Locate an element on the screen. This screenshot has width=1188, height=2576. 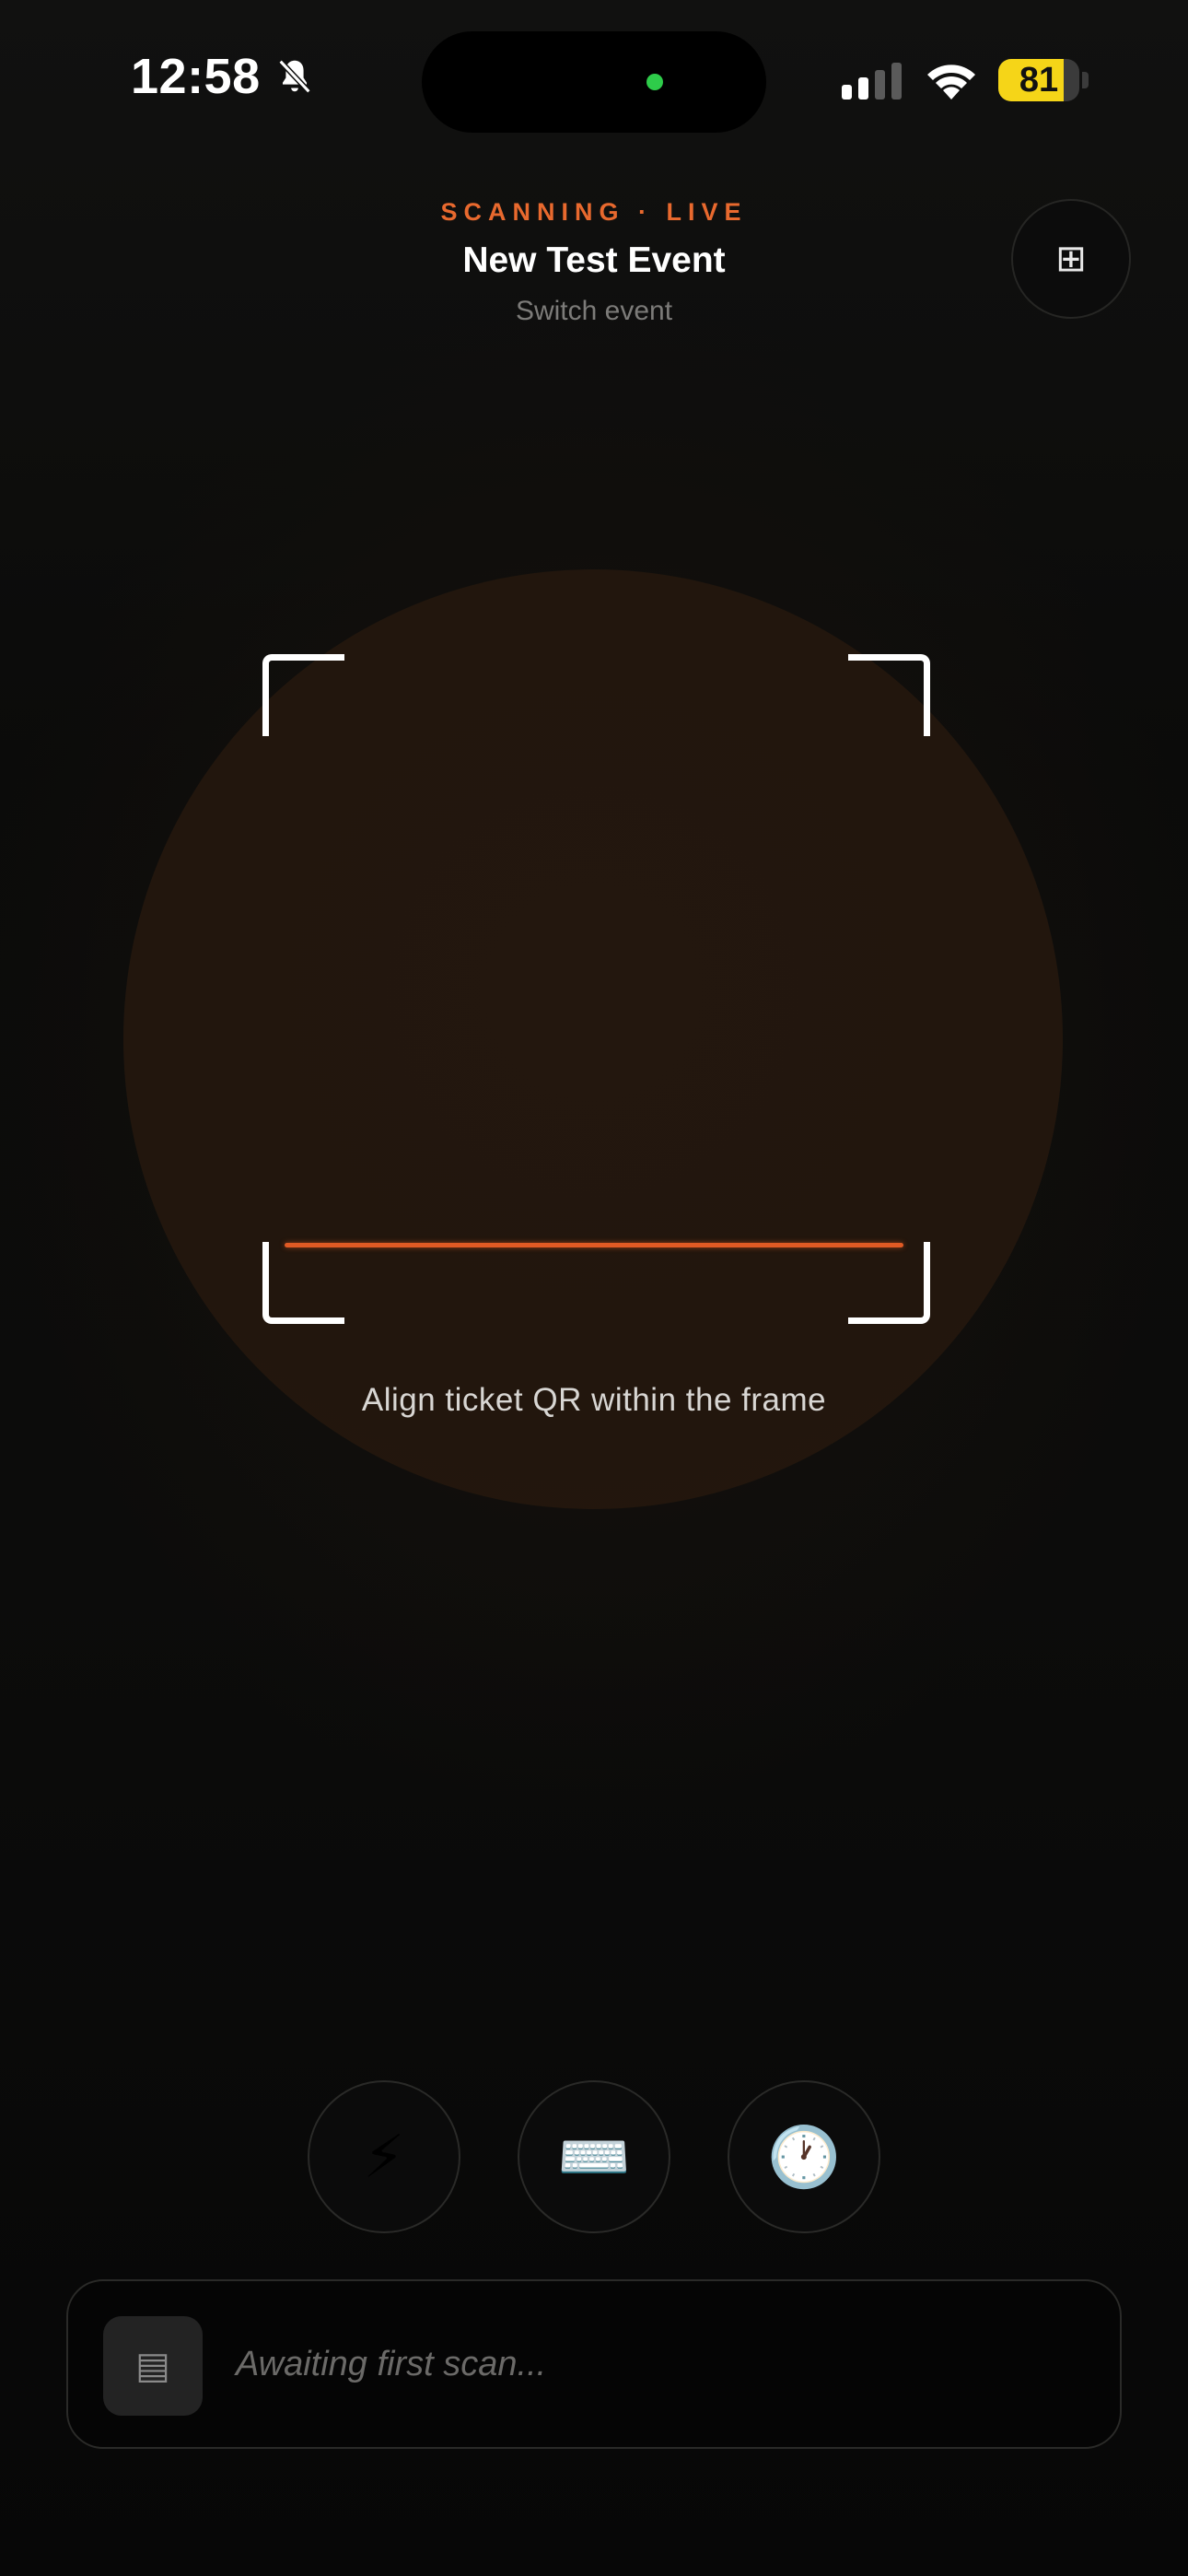
wifi-icon is located at coordinates (951, 82).